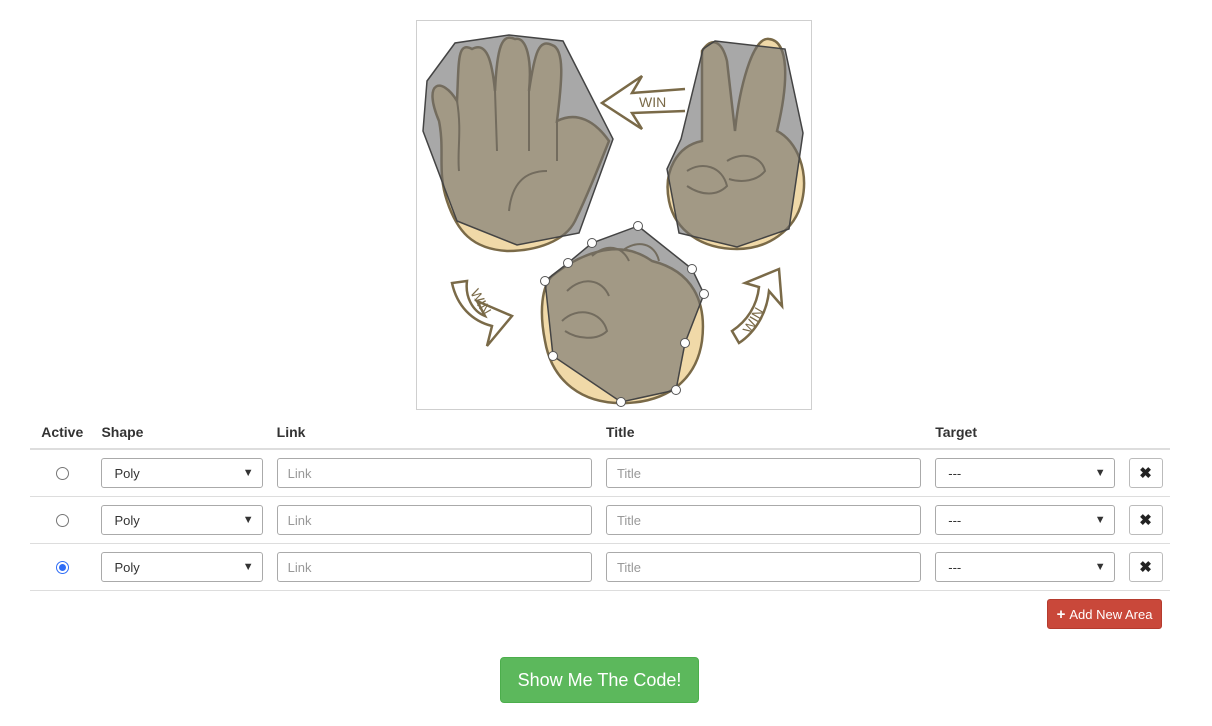 This screenshot has height=726, width=1212. I want to click on header-shape: Shape, so click(182, 433).